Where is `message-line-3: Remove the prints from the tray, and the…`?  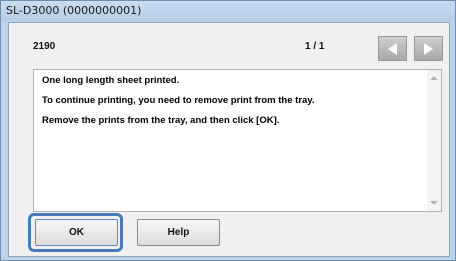
message-line-3: Remove the prints from the tray, and the… is located at coordinates (161, 120).